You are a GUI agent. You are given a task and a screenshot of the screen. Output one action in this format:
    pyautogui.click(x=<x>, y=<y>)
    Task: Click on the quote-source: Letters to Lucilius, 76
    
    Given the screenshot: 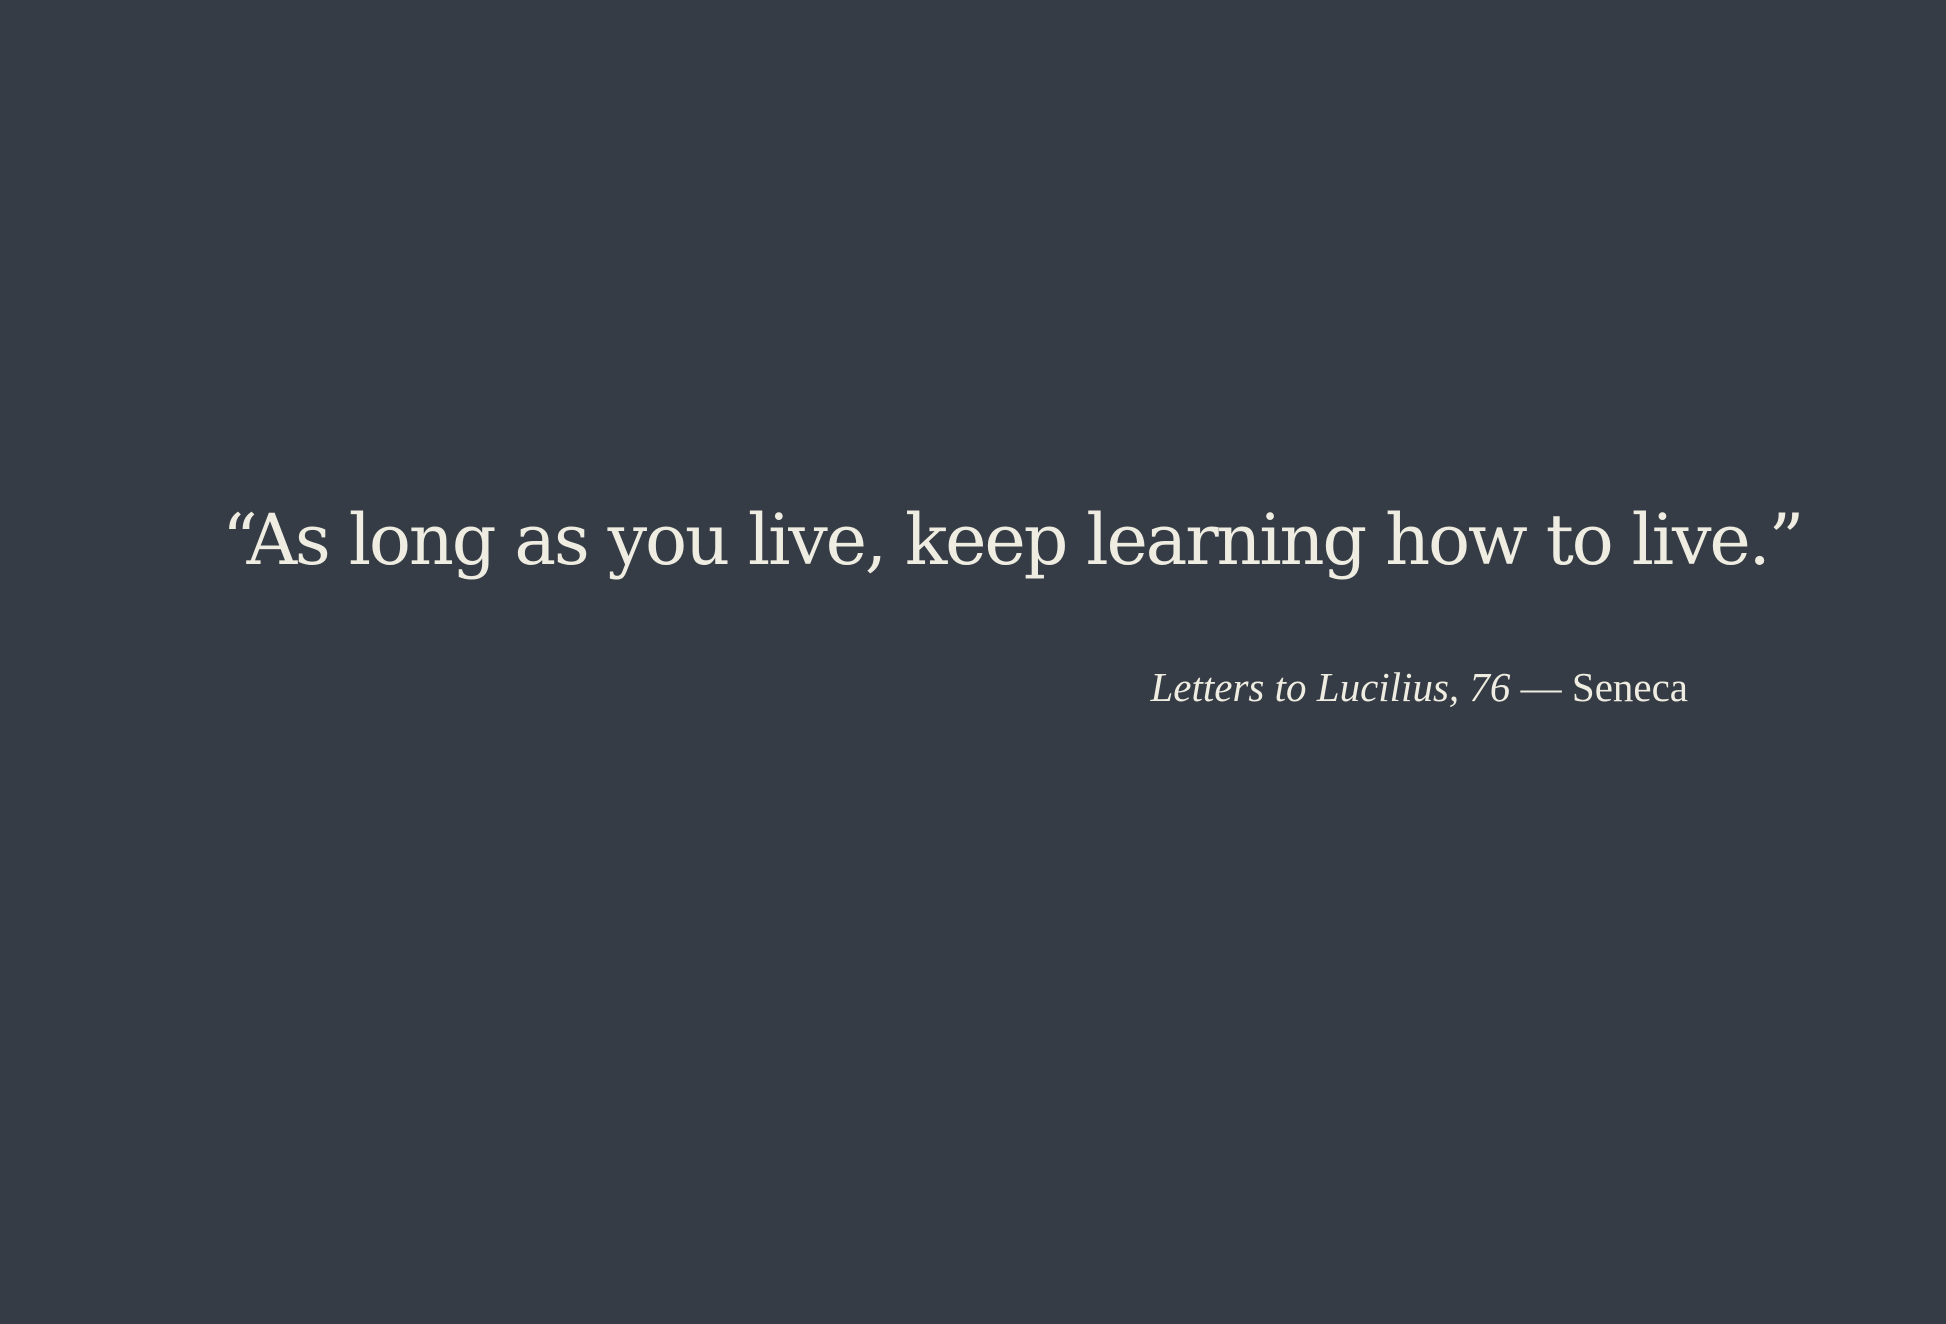 What is the action you would take?
    pyautogui.click(x=1330, y=687)
    